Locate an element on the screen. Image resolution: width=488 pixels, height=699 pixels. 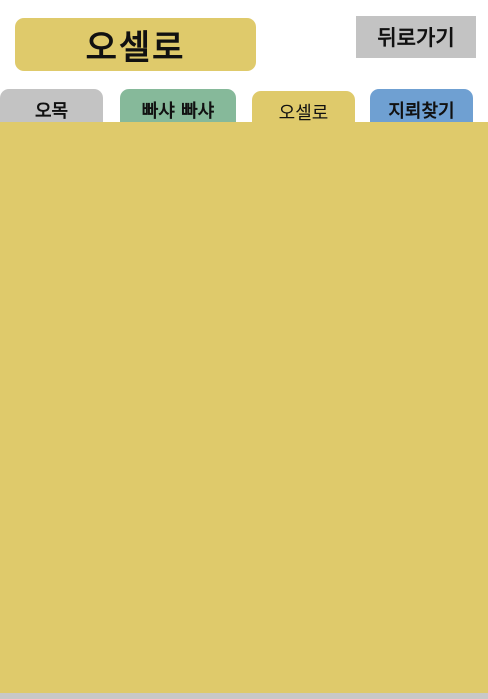
page-title: 오셀로 is located at coordinates (135, 44).